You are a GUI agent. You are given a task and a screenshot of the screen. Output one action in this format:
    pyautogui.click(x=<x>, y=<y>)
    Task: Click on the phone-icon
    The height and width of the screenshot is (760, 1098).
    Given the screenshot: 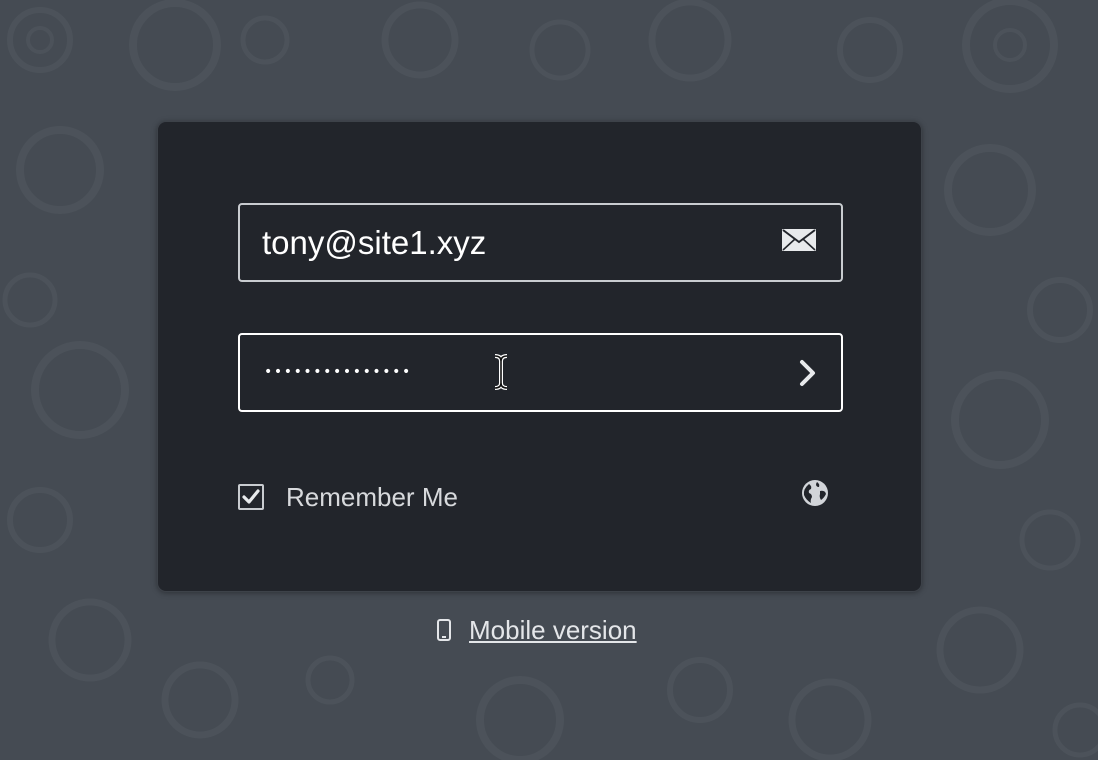 What is the action you would take?
    pyautogui.click(x=444, y=630)
    